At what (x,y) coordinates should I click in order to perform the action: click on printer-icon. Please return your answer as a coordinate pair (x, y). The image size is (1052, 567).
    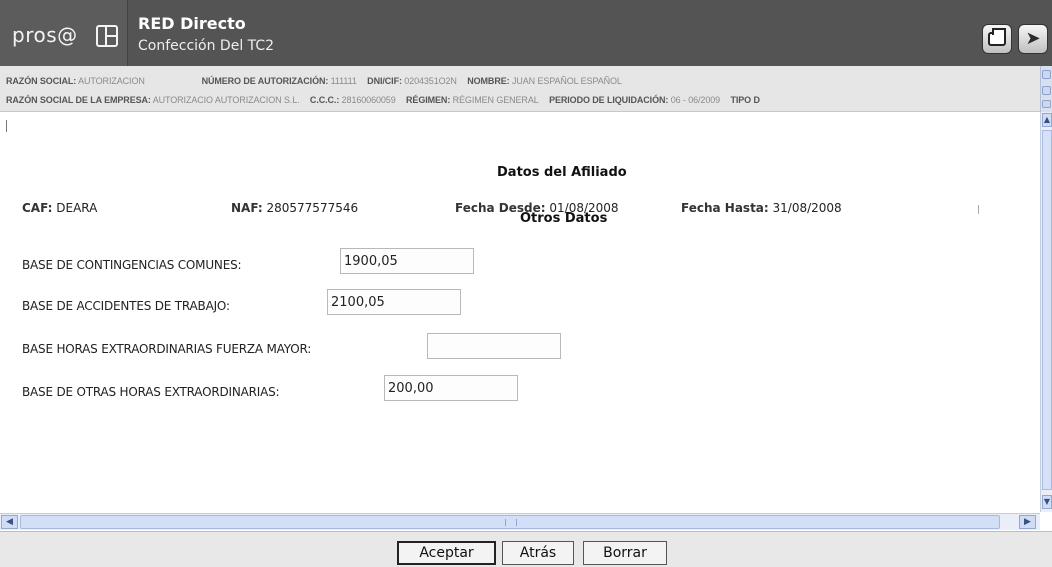
    Looking at the image, I should click on (997, 37).